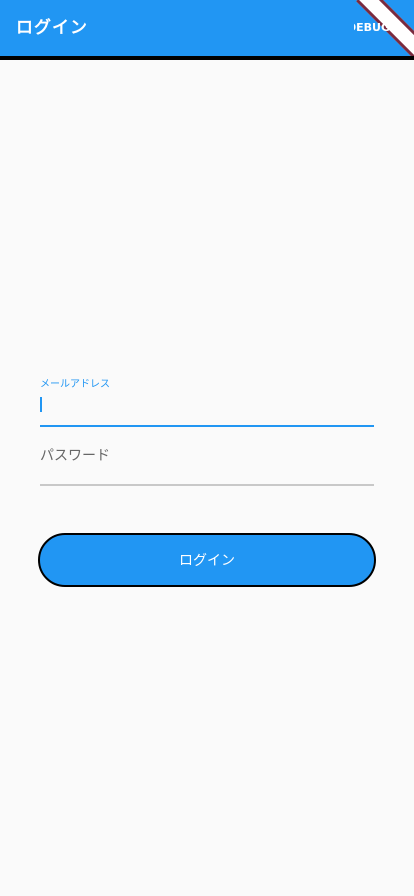 The image size is (414, 896). I want to click on login-button: ログイン, so click(207, 560).